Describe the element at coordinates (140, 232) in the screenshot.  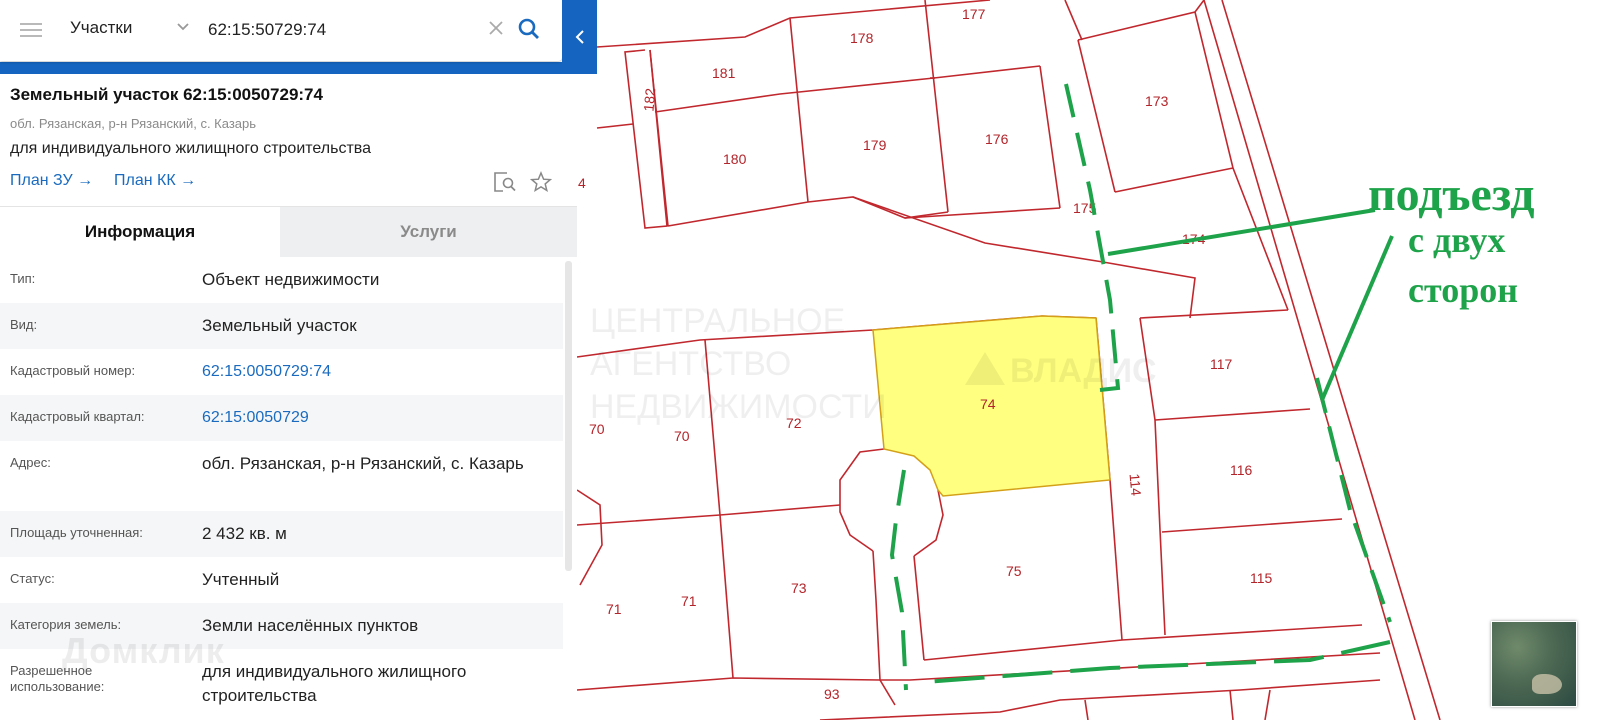
I see `tab-information: Информация` at that location.